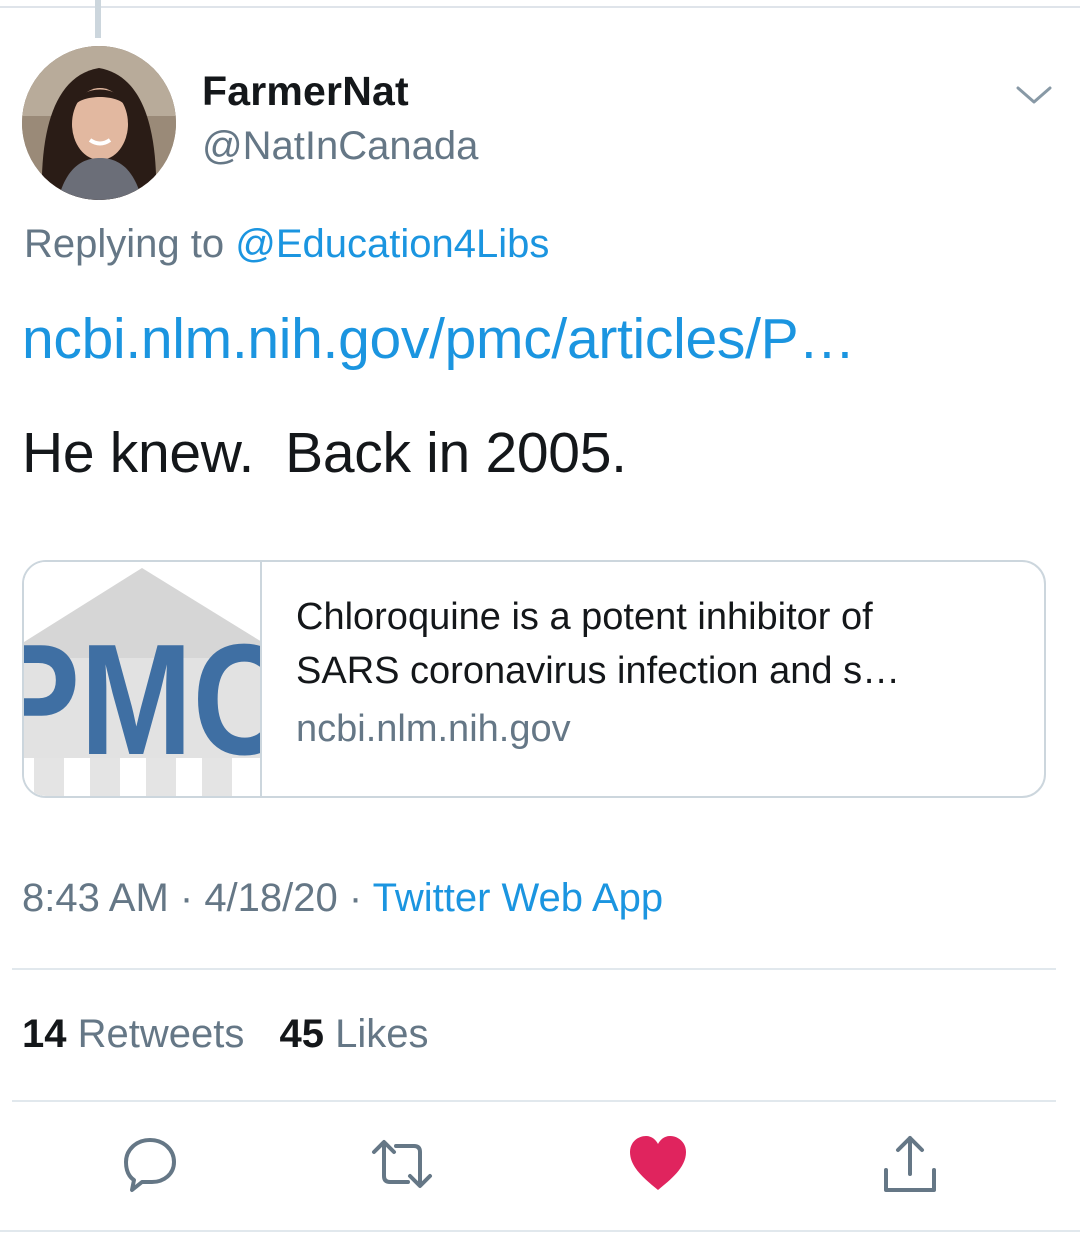 Image resolution: width=1080 pixels, height=1238 pixels. I want to click on avatar-image, so click(99, 123).